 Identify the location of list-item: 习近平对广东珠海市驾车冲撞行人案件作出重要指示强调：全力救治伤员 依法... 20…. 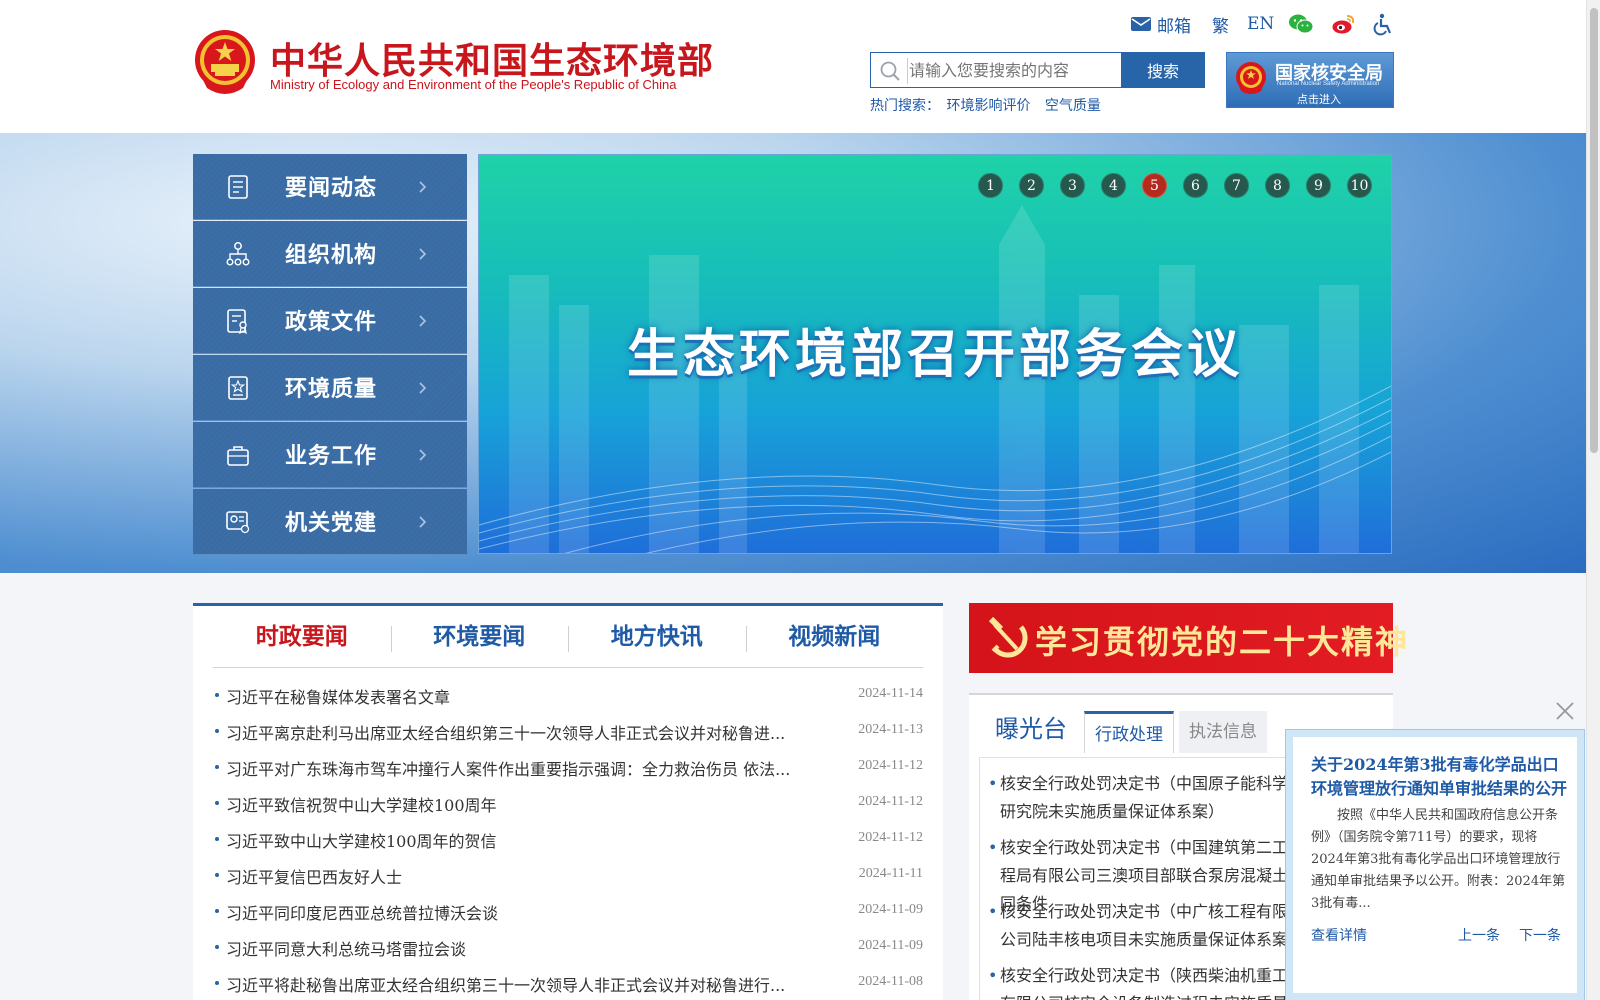
(568, 770).